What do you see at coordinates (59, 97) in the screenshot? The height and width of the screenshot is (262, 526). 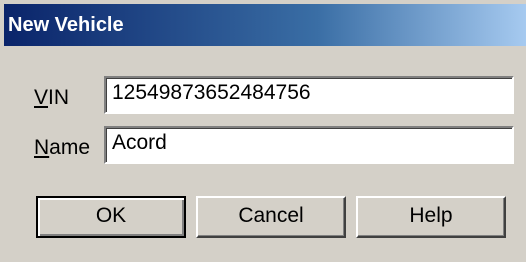 I see `vin-label-rest: IN` at bounding box center [59, 97].